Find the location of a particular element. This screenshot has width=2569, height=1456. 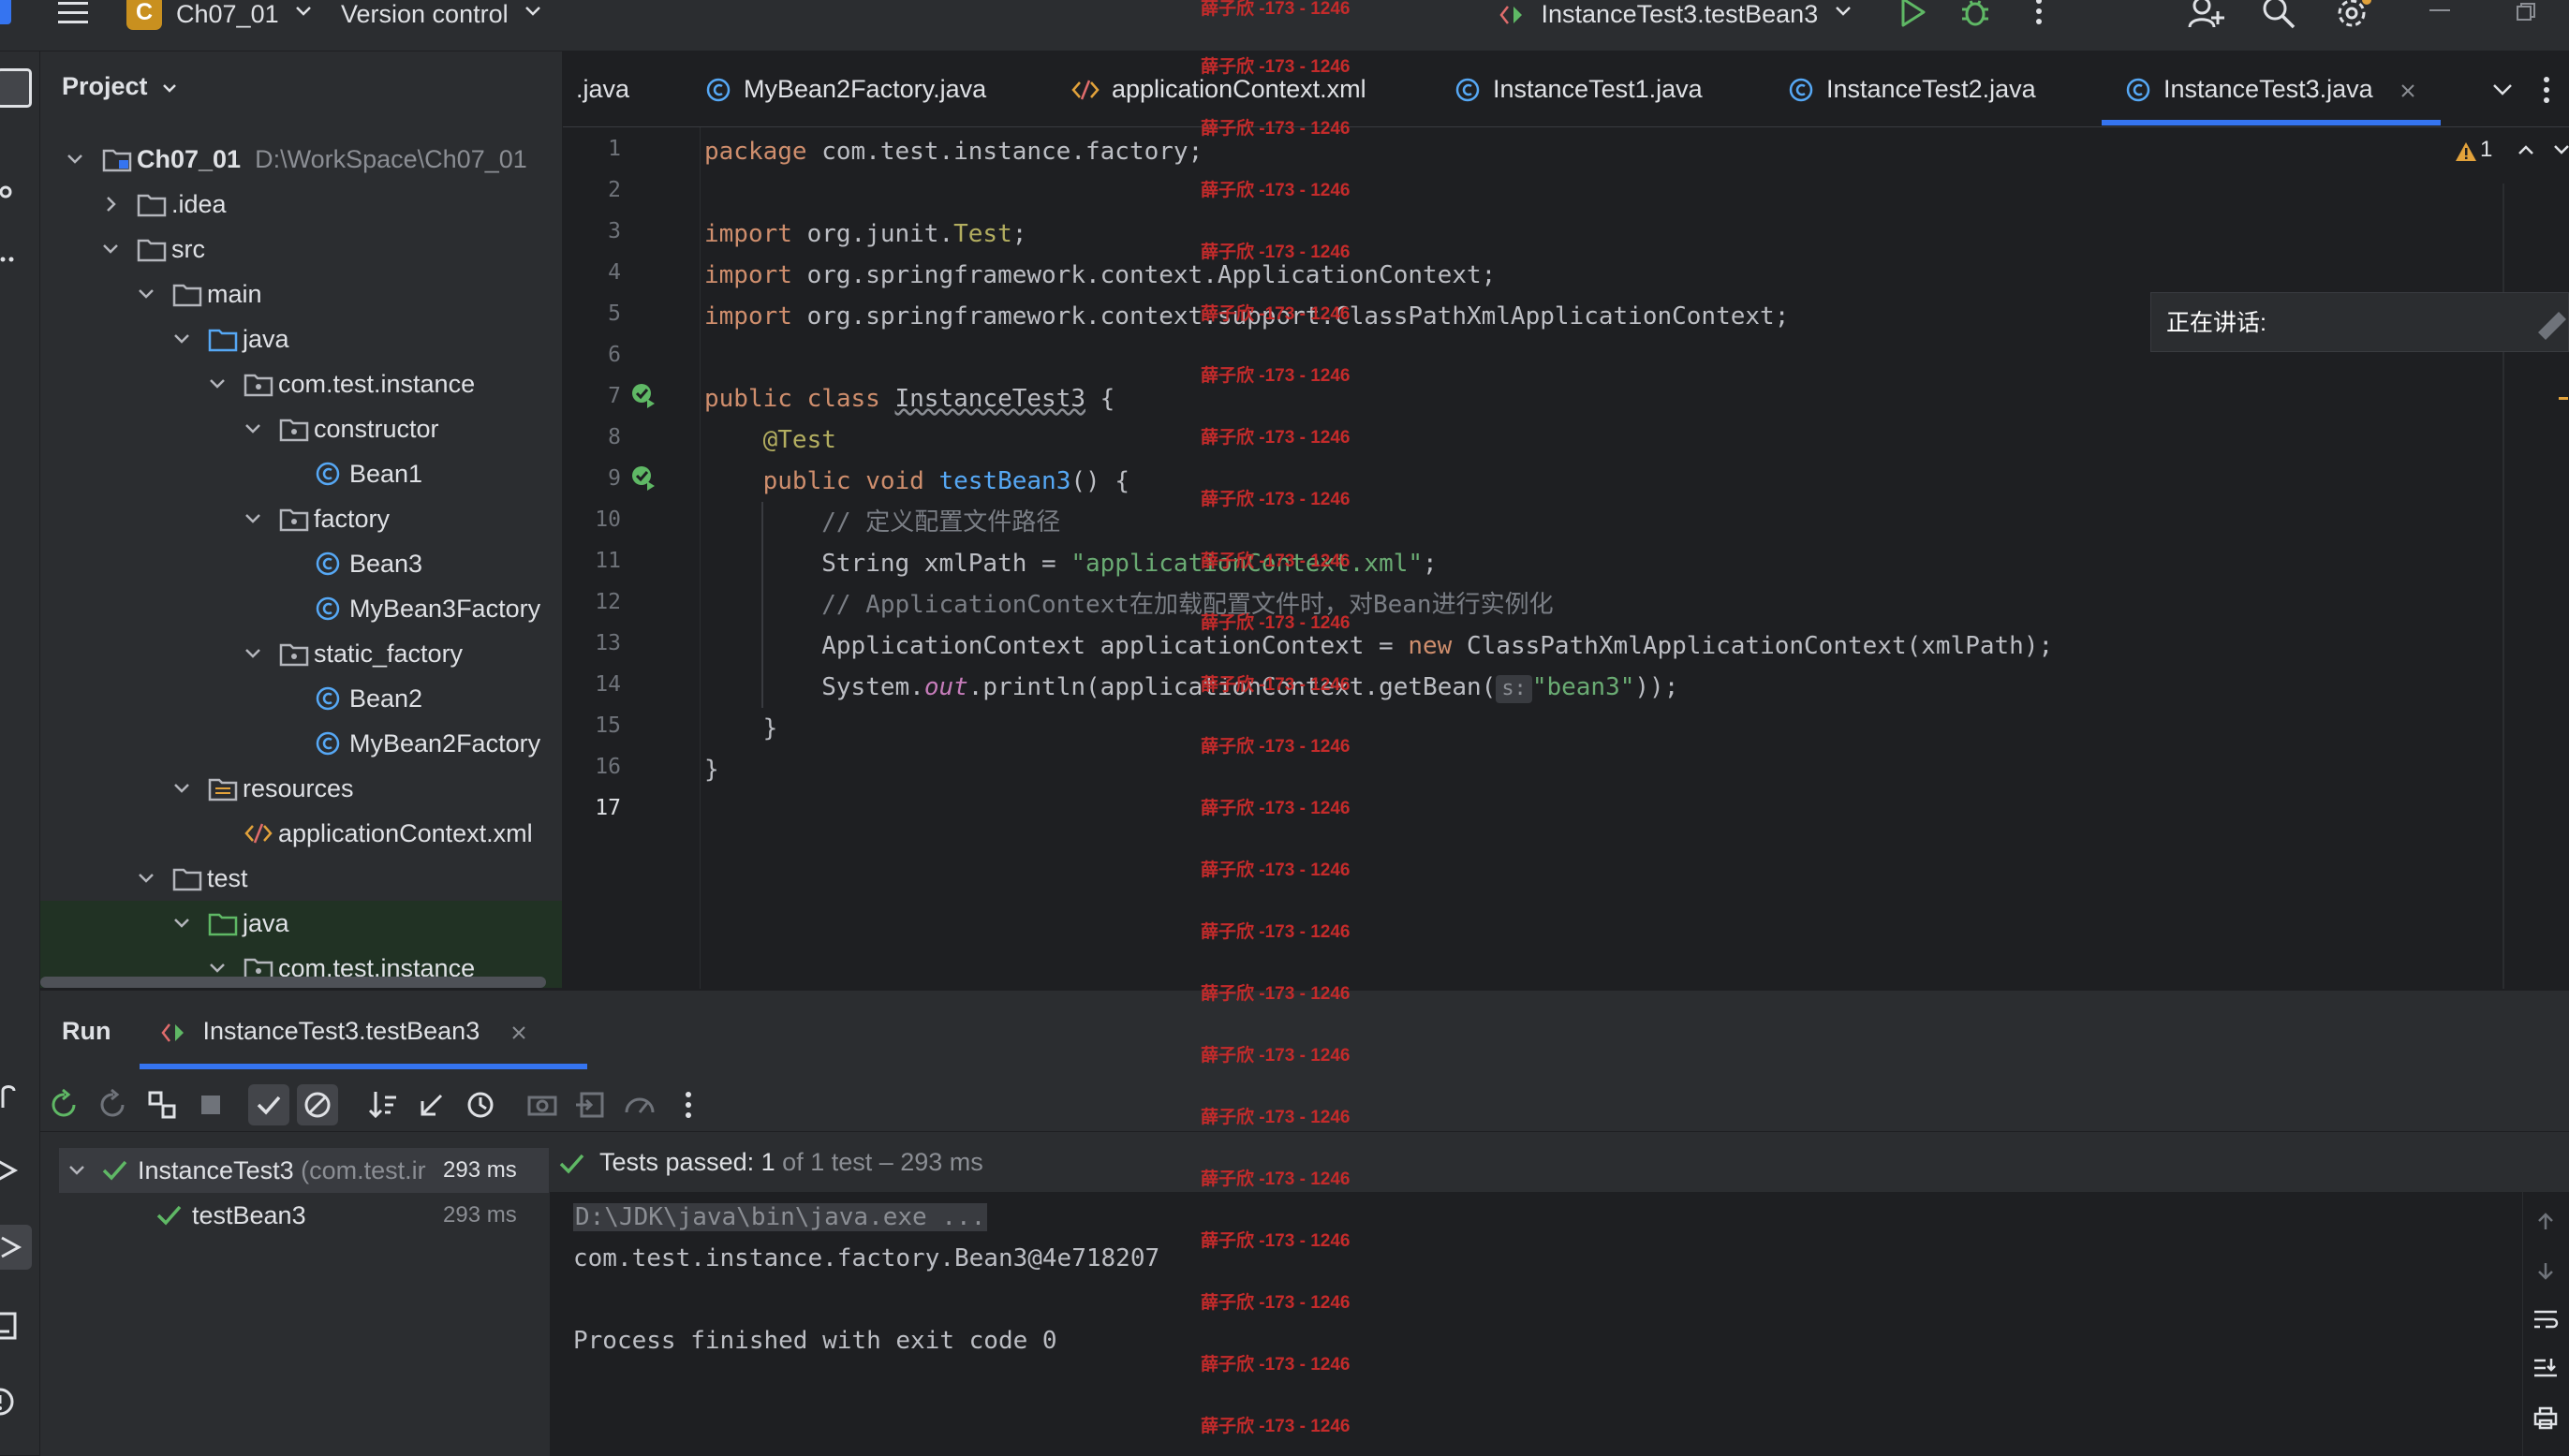

tree-item-bean1: Bean1 is located at coordinates (301, 473).